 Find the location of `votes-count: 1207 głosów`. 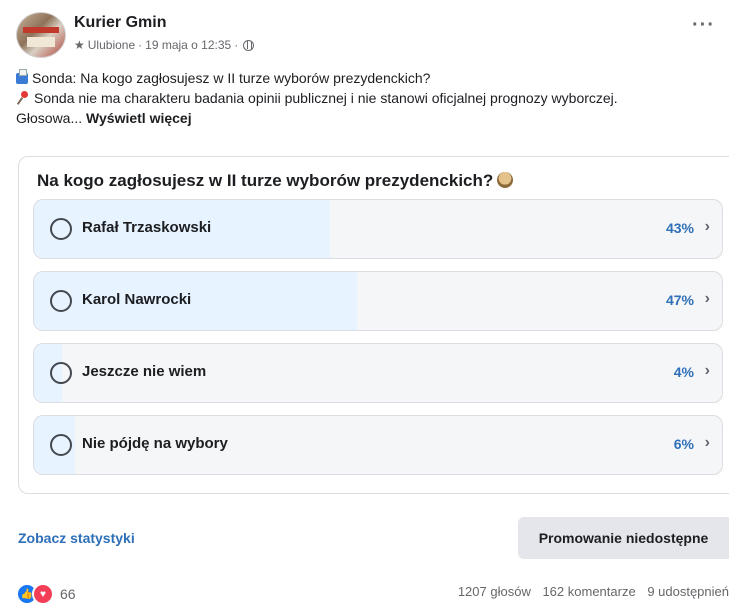

votes-count: 1207 głosów is located at coordinates (494, 591).